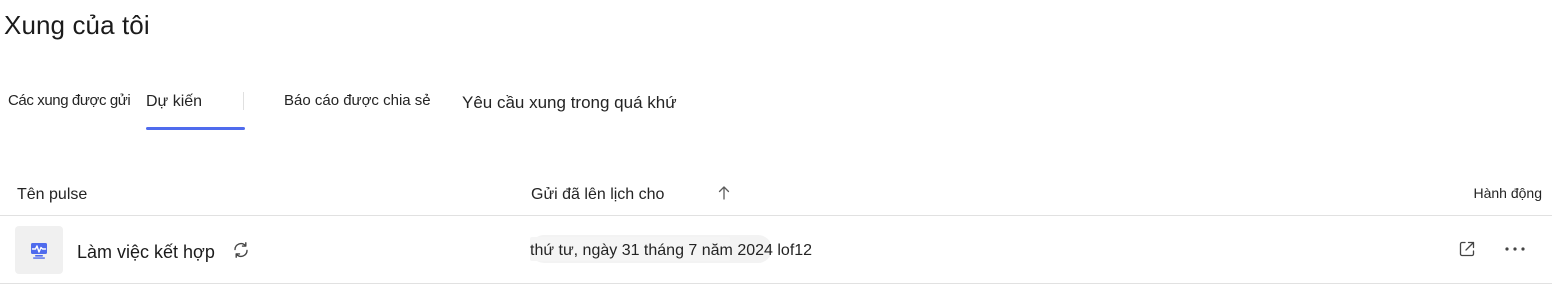 This screenshot has height=288, width=1552. What do you see at coordinates (52, 195) in the screenshot?
I see `column-header-name: Tên pulse` at bounding box center [52, 195].